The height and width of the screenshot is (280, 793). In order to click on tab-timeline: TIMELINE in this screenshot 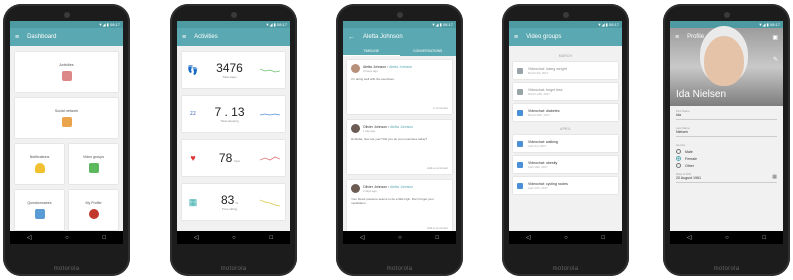, I will do `click(371, 51)`.